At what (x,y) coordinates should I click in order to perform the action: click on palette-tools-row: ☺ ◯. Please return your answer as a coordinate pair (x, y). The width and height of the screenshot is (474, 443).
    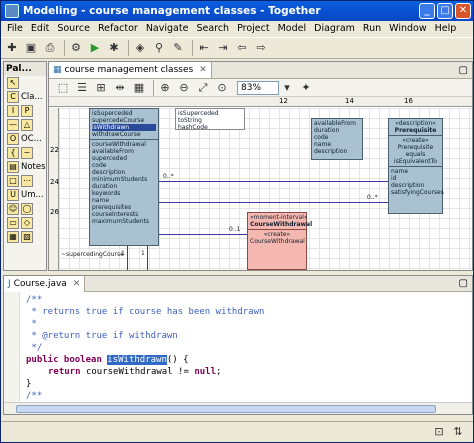
    Looking at the image, I should click on (25, 209).